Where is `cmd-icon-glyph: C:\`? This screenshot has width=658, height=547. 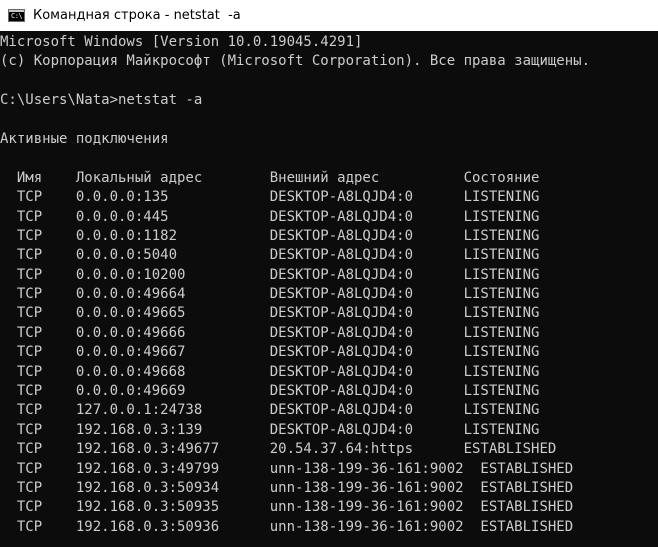 cmd-icon-glyph: C:\ is located at coordinates (17, 16).